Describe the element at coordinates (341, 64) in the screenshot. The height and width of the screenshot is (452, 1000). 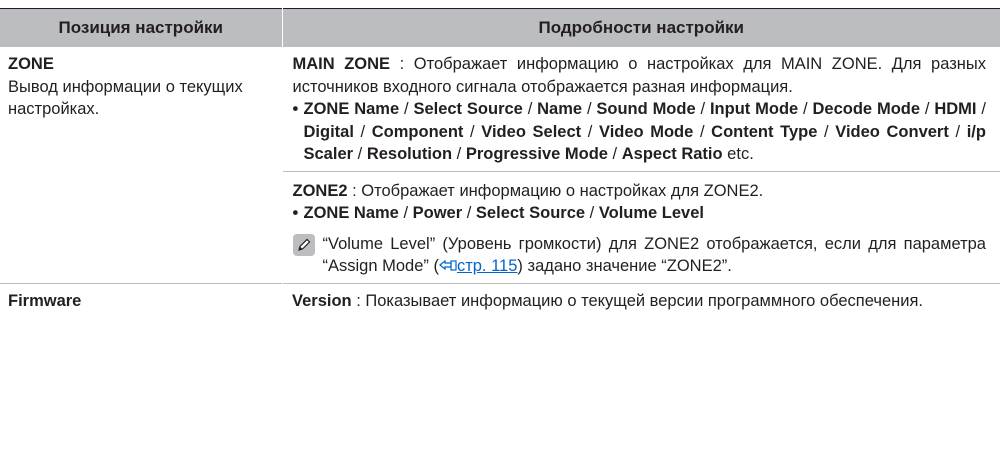
I see `main-zone-label: MAIN ZONE` at that location.